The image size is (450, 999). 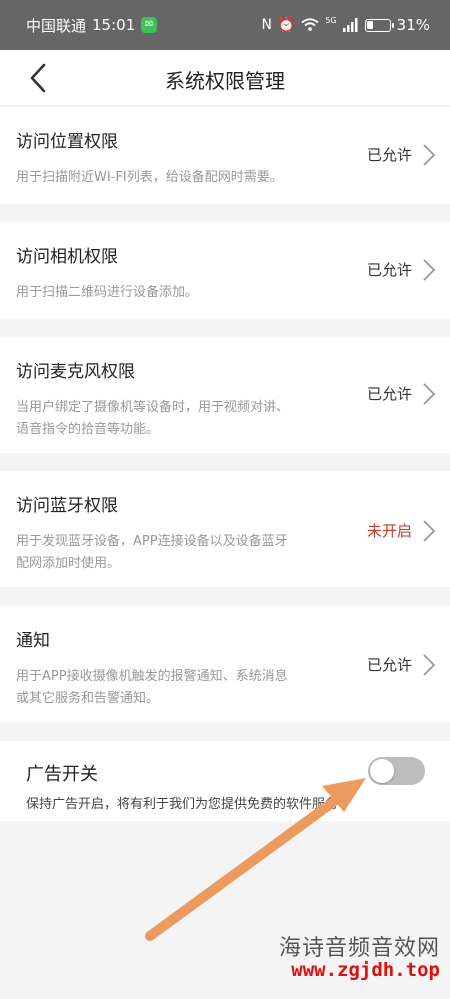 I want to click on signal-icon, so click(x=350, y=25).